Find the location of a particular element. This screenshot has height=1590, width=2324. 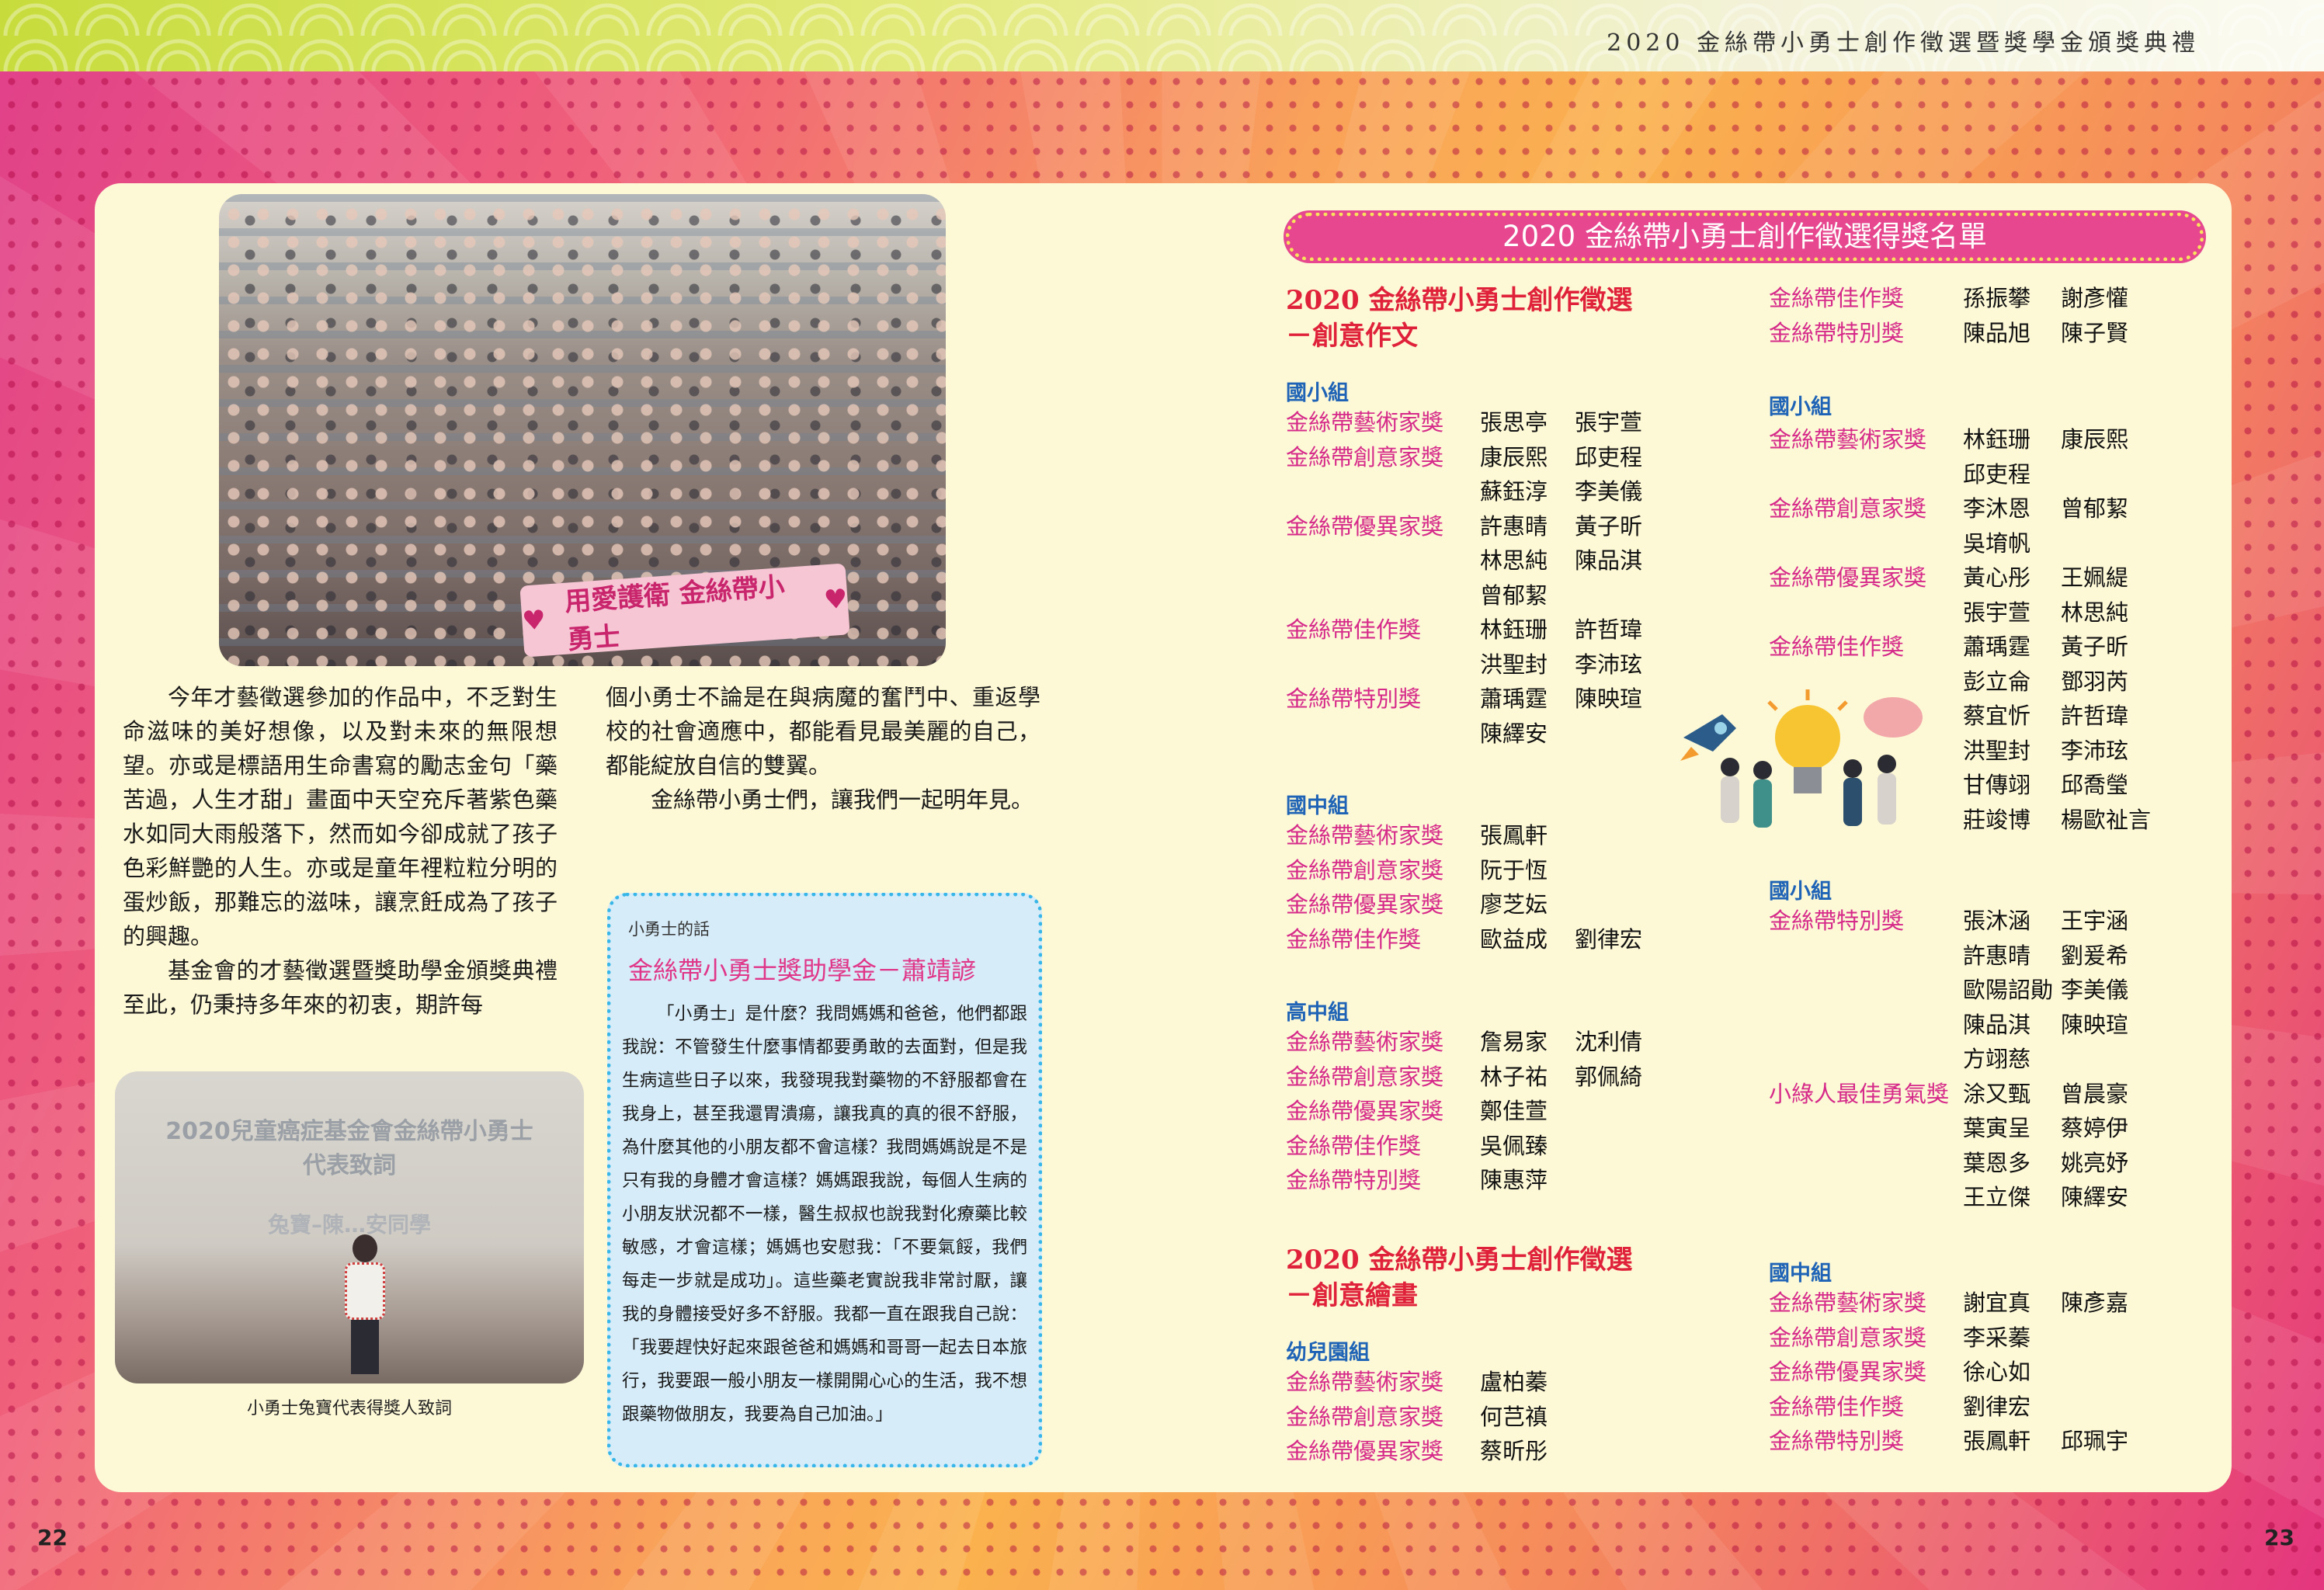

winner-name: 陳映瑄 is located at coordinates (2095, 1024).